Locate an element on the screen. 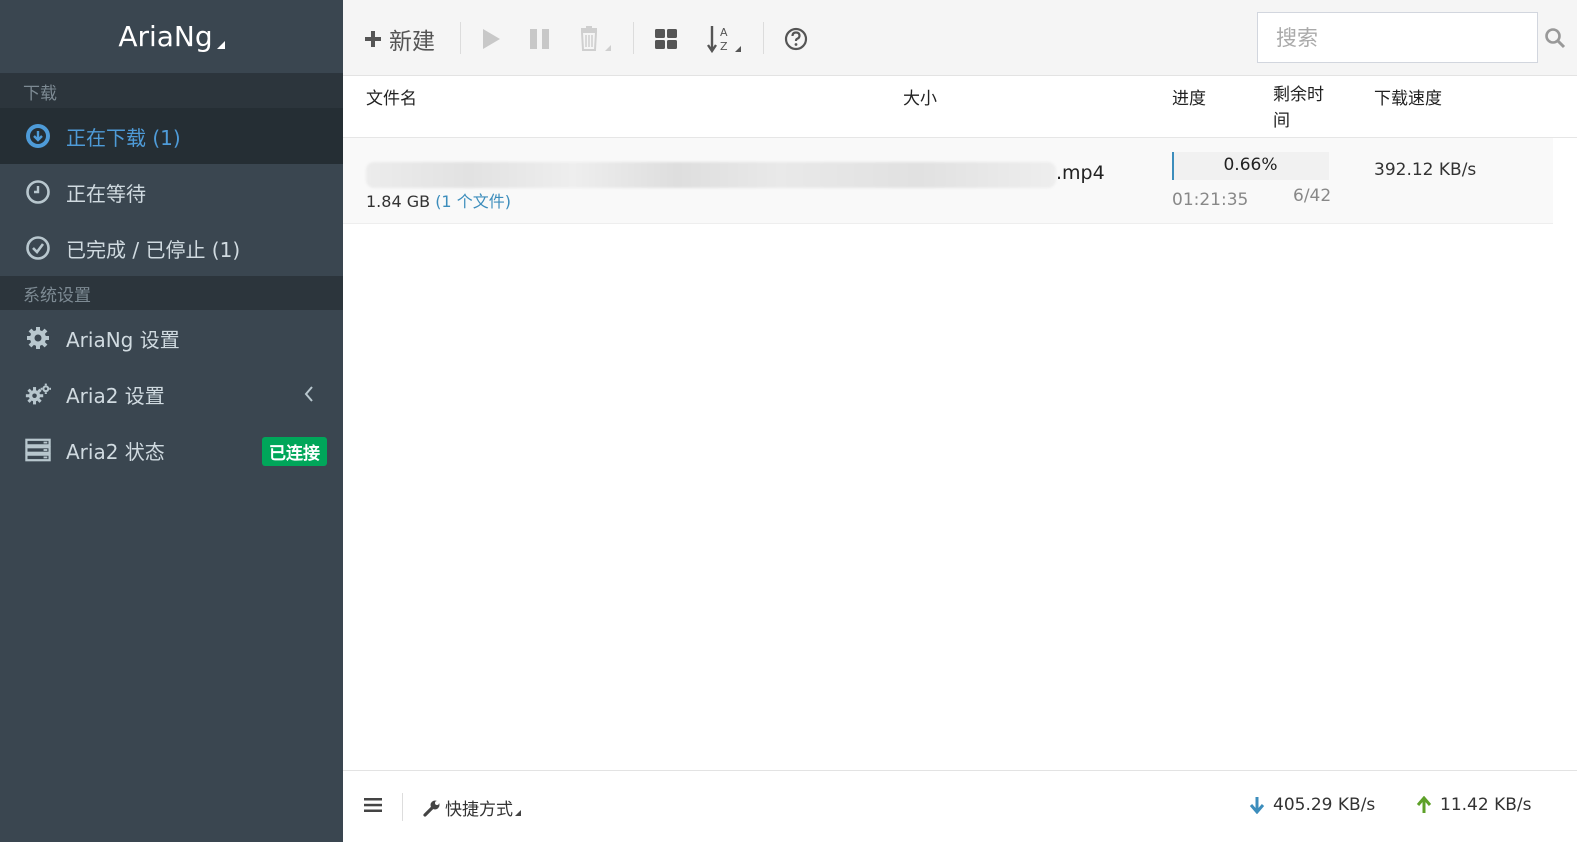 This screenshot has height=842, width=1577. header-progress: 进度 is located at coordinates (1189, 96).